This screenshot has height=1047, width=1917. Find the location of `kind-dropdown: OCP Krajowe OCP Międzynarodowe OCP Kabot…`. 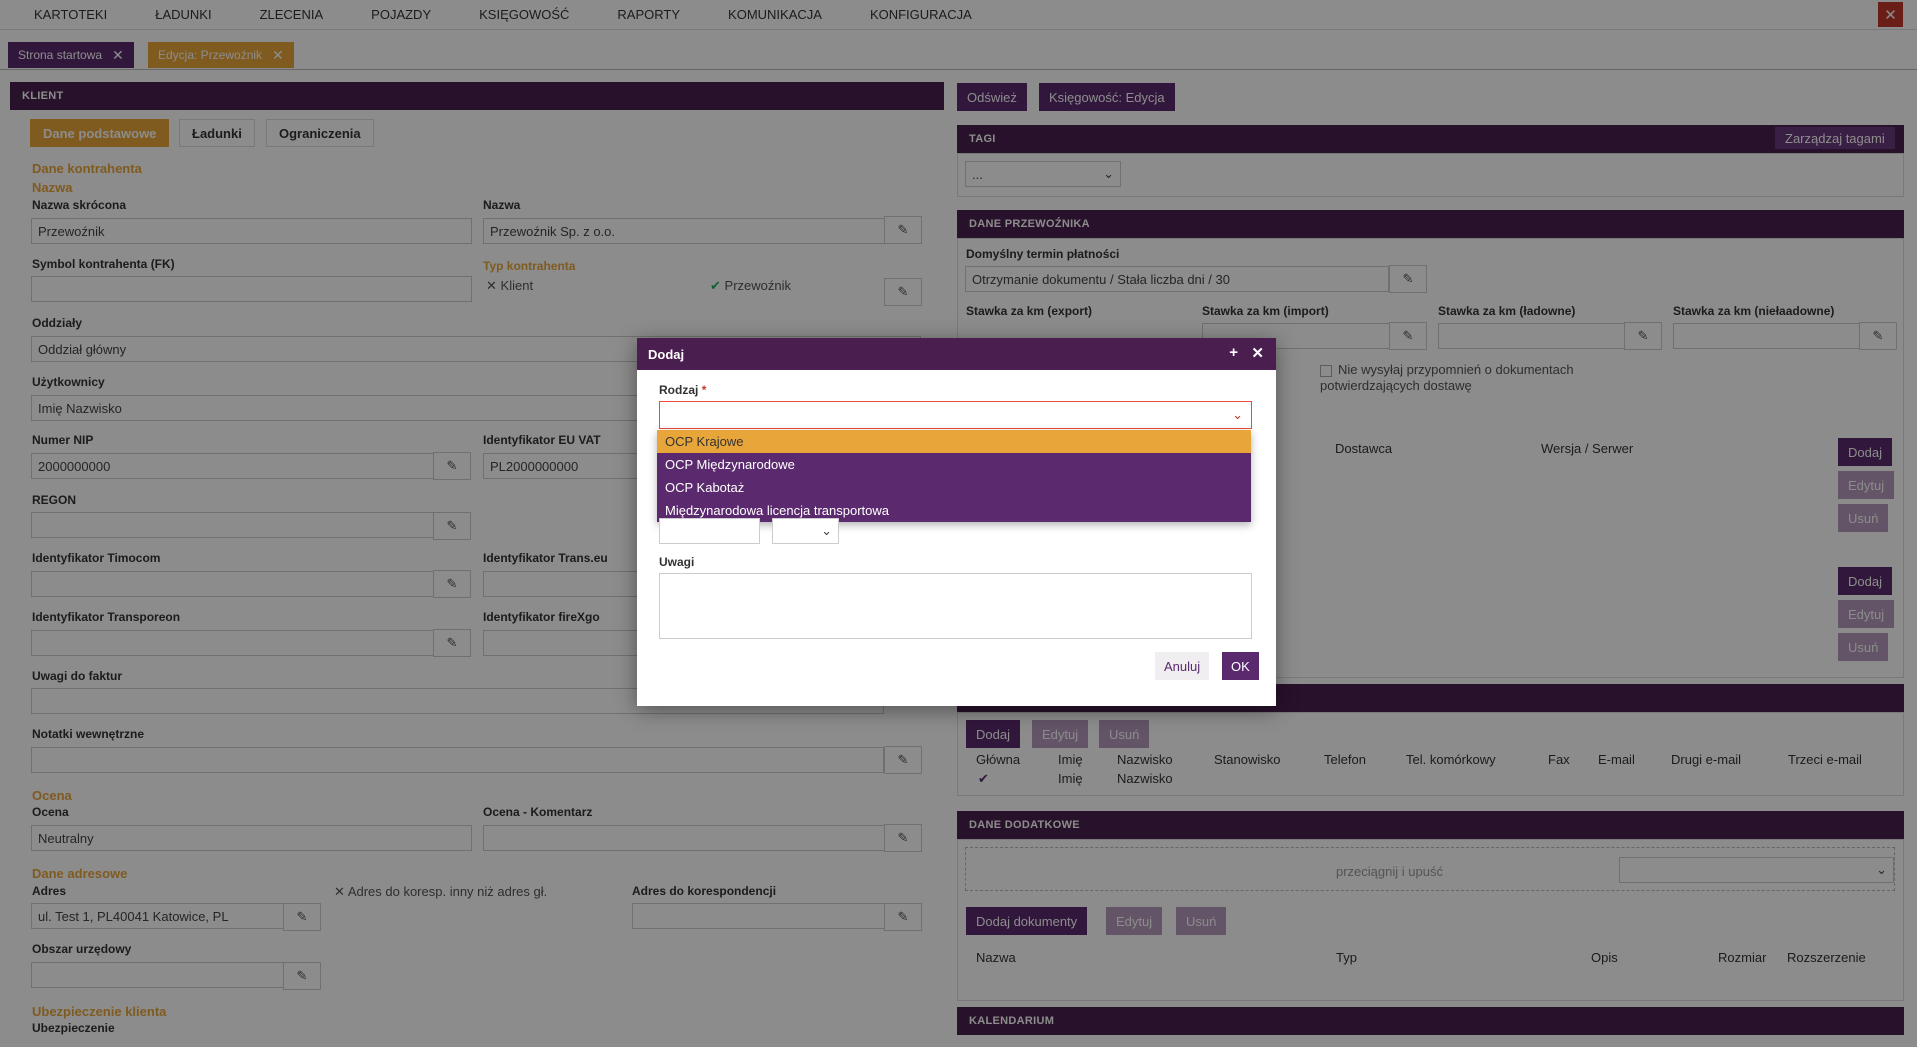

kind-dropdown: OCP Krajowe OCP Międzynarodowe OCP Kabot… is located at coordinates (954, 476).